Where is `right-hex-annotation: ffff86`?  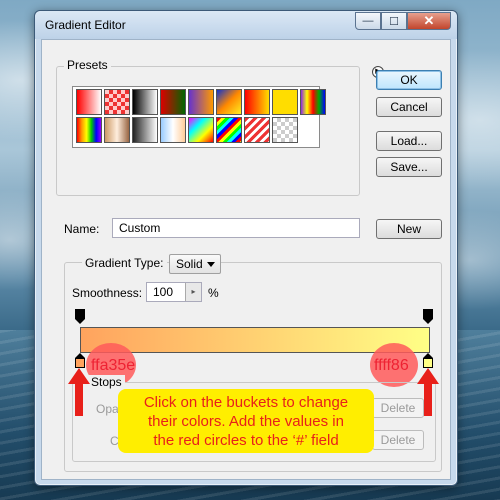
right-hex-annotation: ffff86 is located at coordinates (391, 365).